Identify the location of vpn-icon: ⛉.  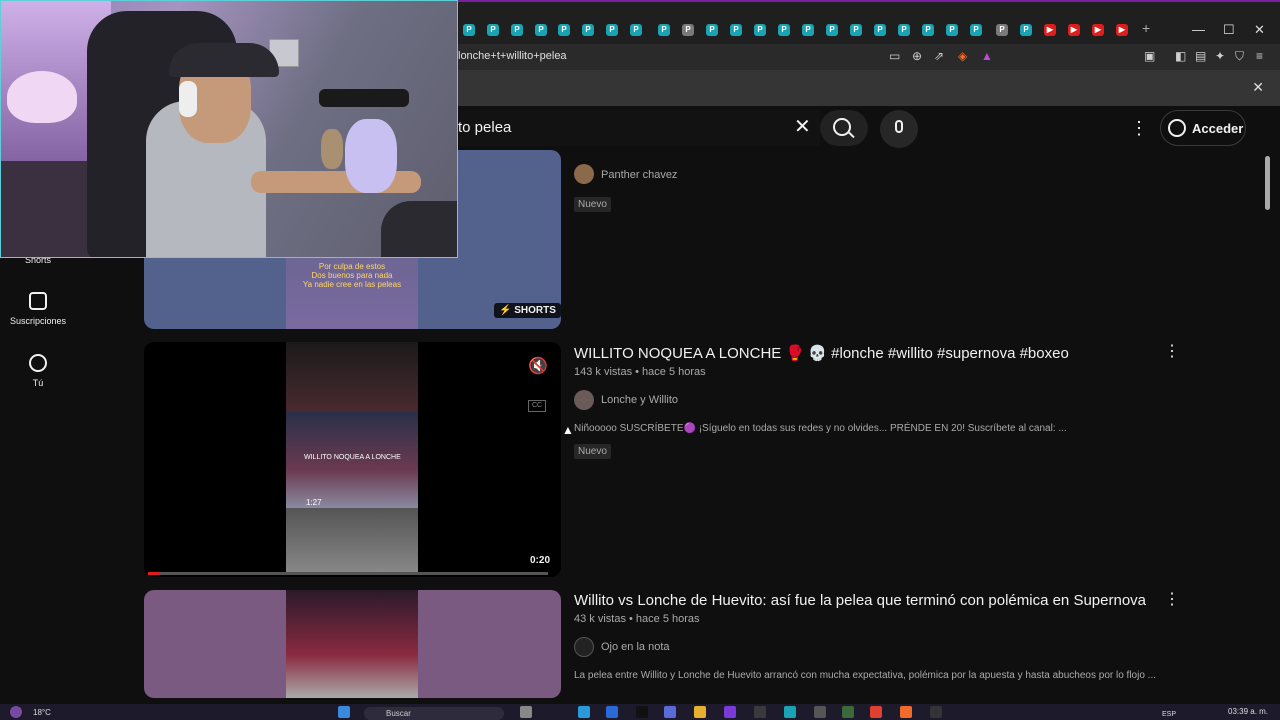
(1239, 56).